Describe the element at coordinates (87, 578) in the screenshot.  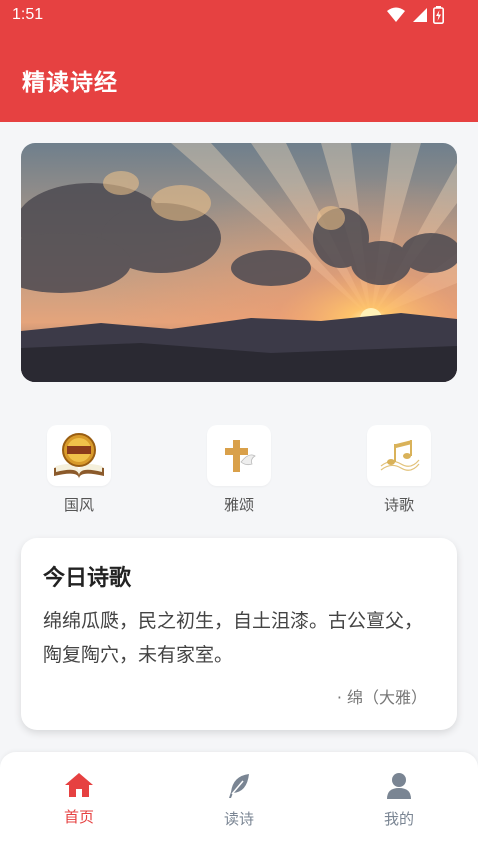
I see `daily-poem-title: 今日诗歌` at that location.